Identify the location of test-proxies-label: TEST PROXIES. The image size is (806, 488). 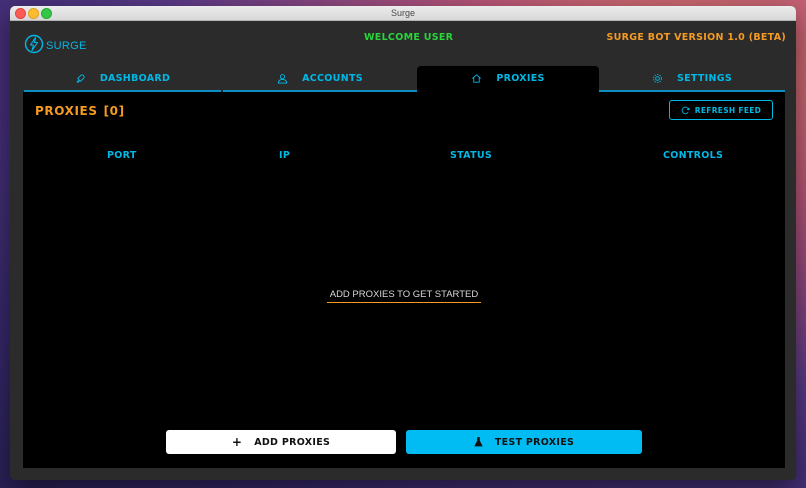
(534, 442).